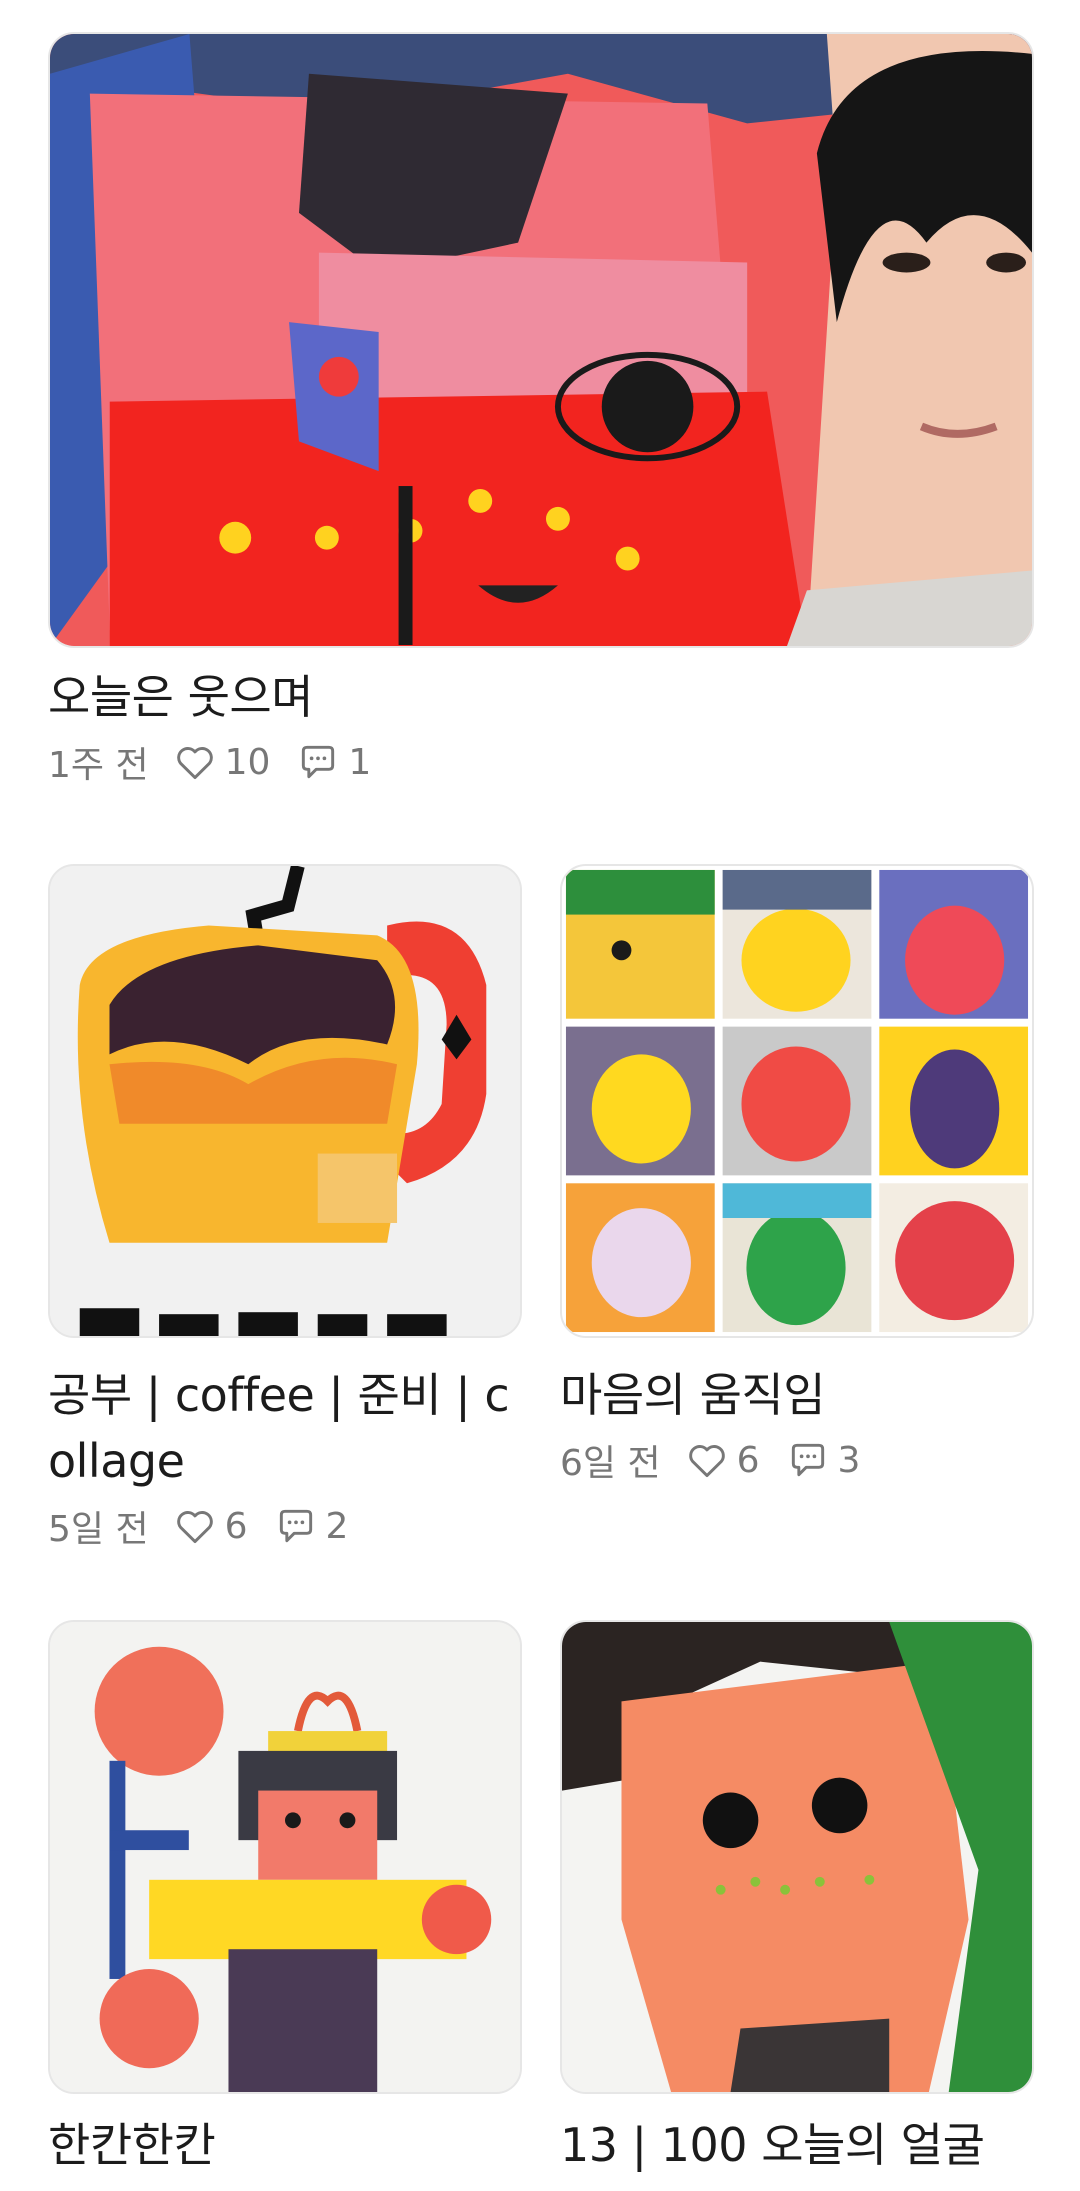 This screenshot has width=1080, height=2191. I want to click on post-meta: 6일 전 6 3, so click(797, 1460).